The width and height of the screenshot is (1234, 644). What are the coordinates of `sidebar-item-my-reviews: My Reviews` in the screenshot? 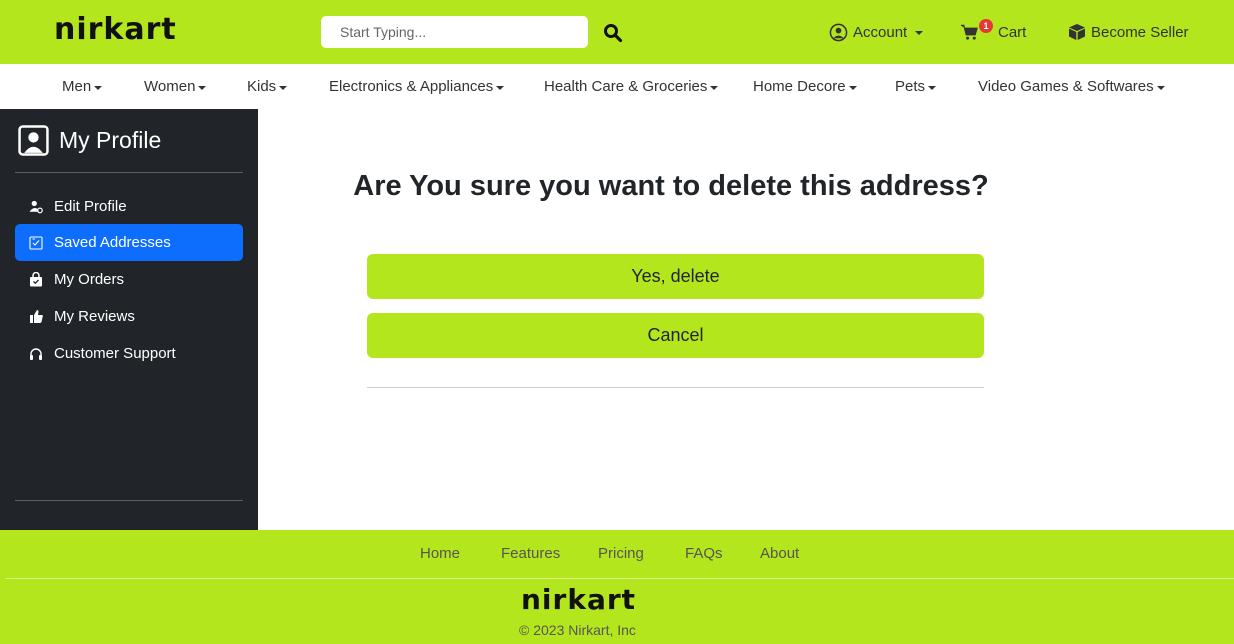 It's located at (129, 316).